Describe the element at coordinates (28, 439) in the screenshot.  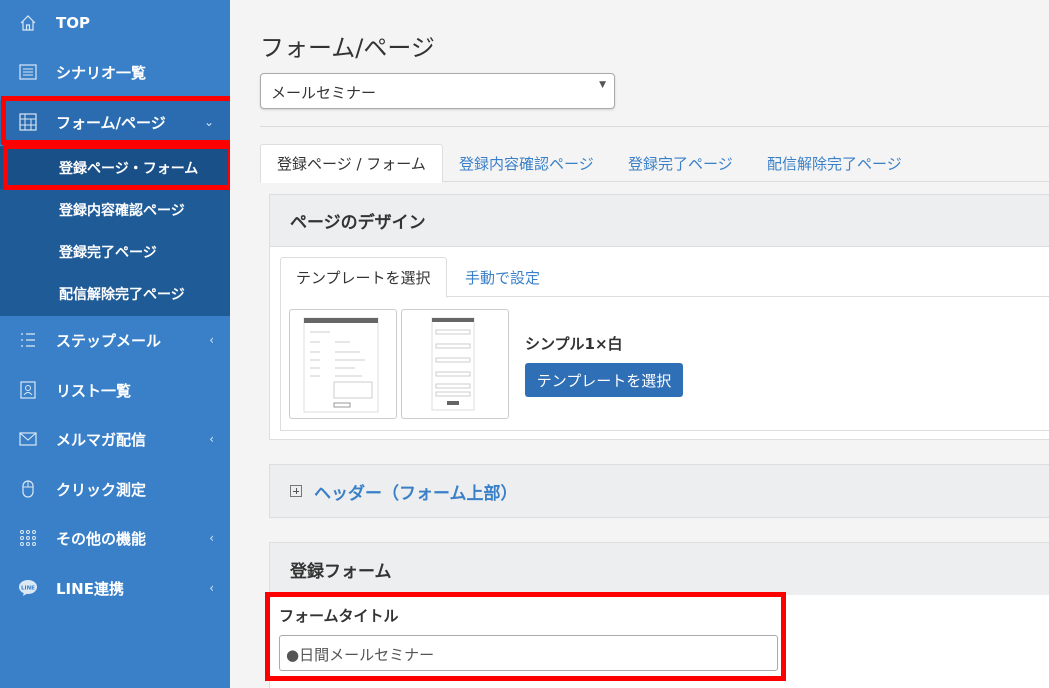
I see `envelope-icon` at that location.